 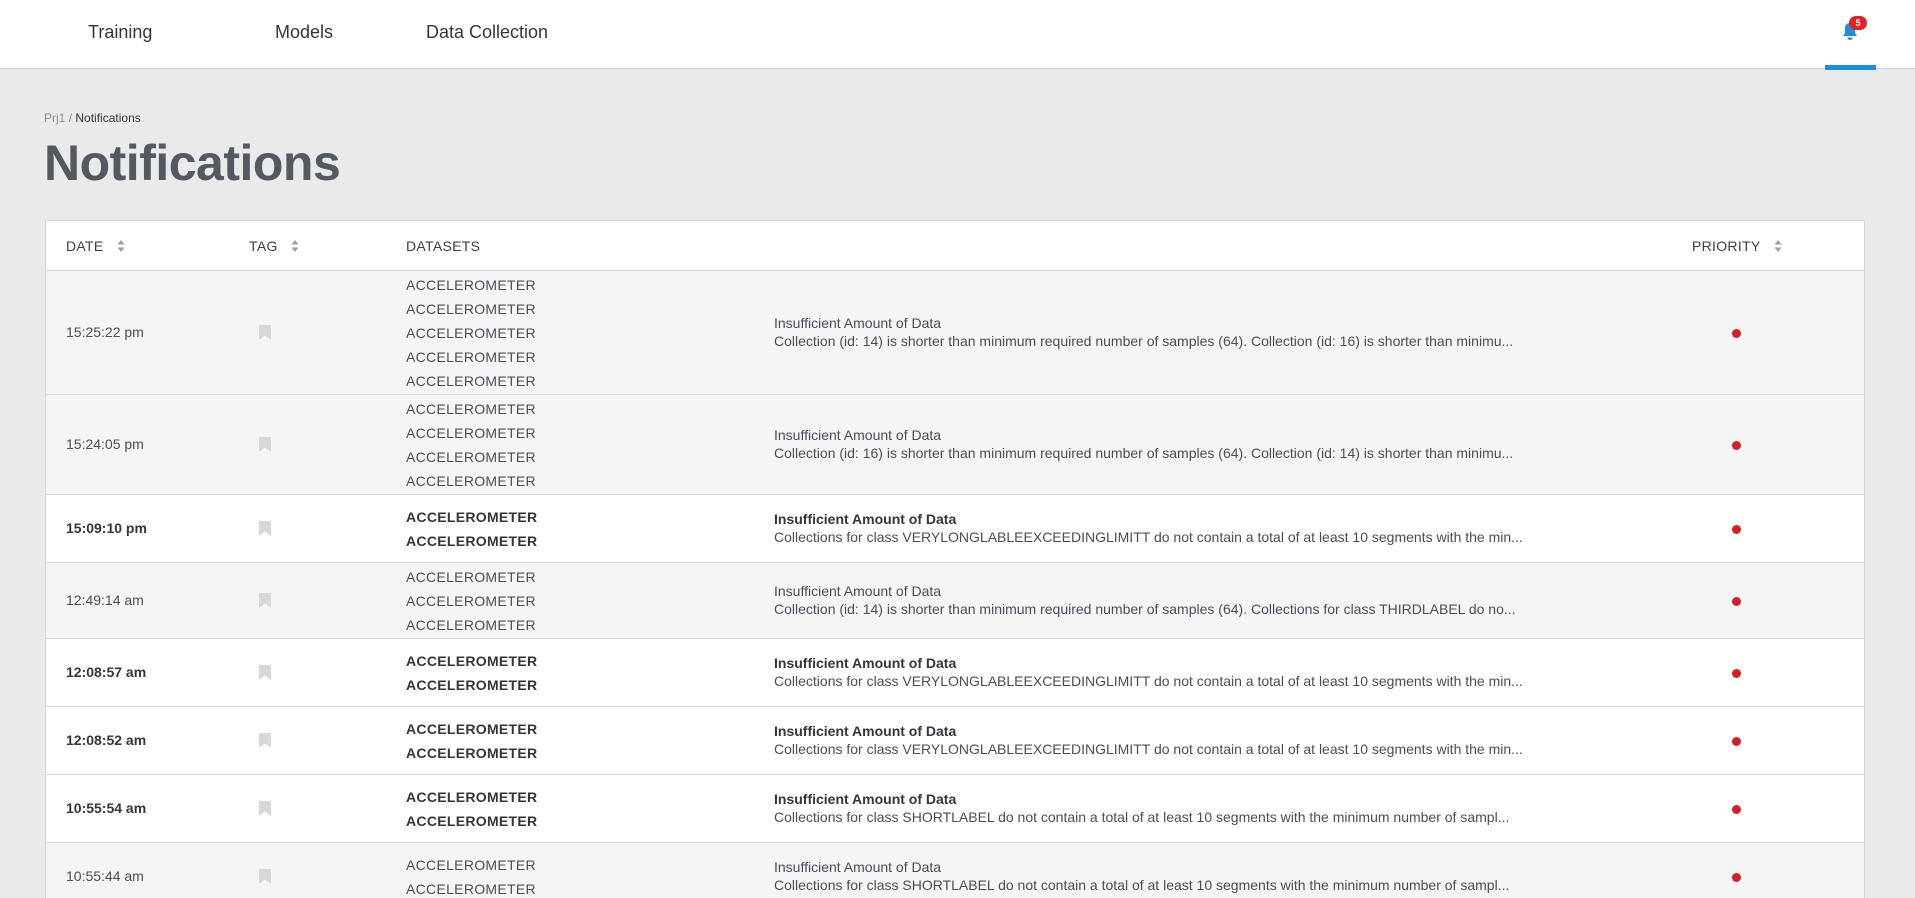 What do you see at coordinates (1858, 23) in the screenshot?
I see `notification-count-badge: 5` at bounding box center [1858, 23].